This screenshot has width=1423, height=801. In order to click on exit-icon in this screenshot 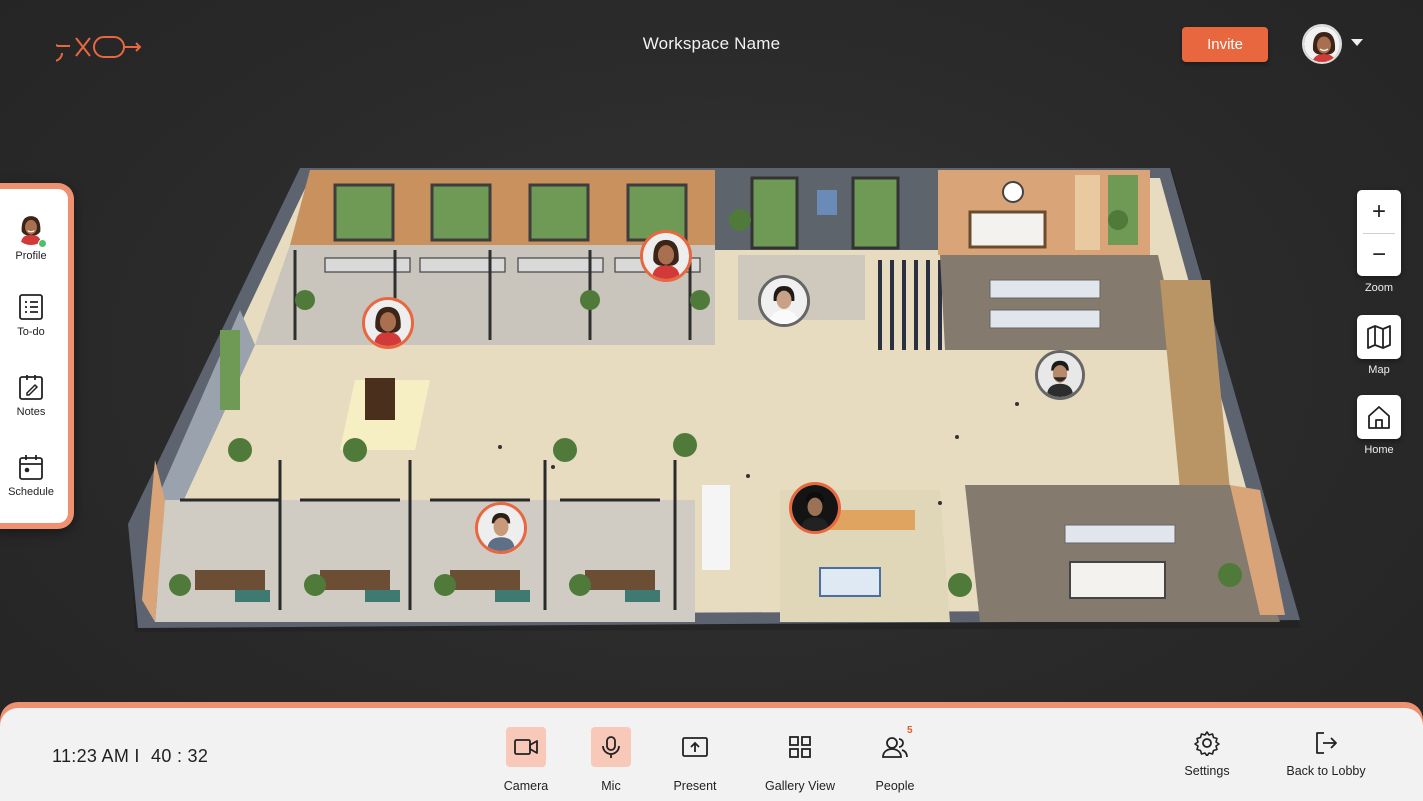, I will do `click(1326, 743)`.